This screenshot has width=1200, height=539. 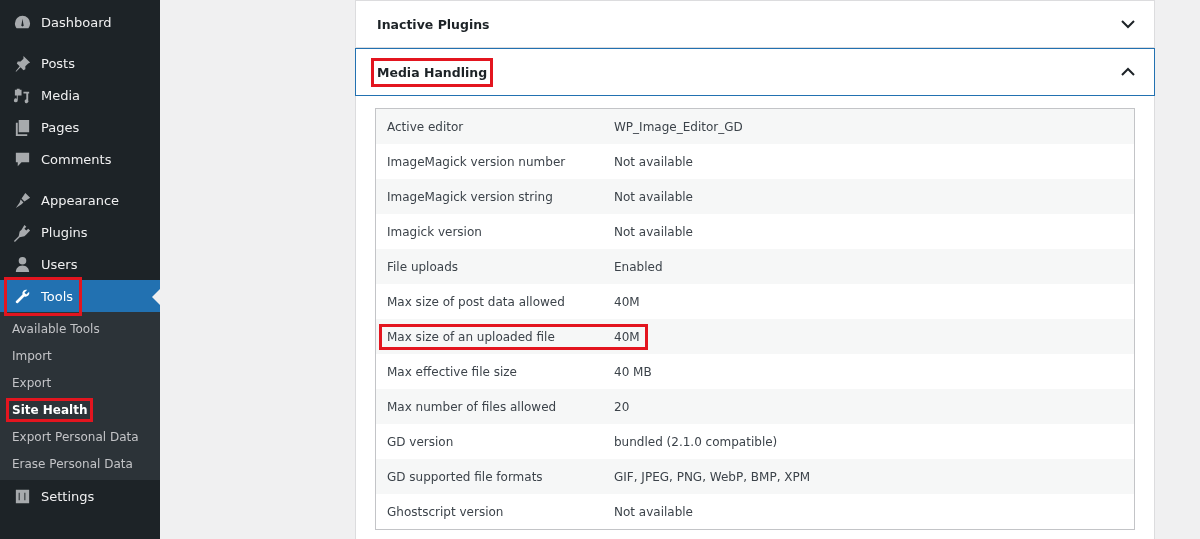 I want to click on table-cell: bundled (2.1.0 compatible), so click(x=696, y=441).